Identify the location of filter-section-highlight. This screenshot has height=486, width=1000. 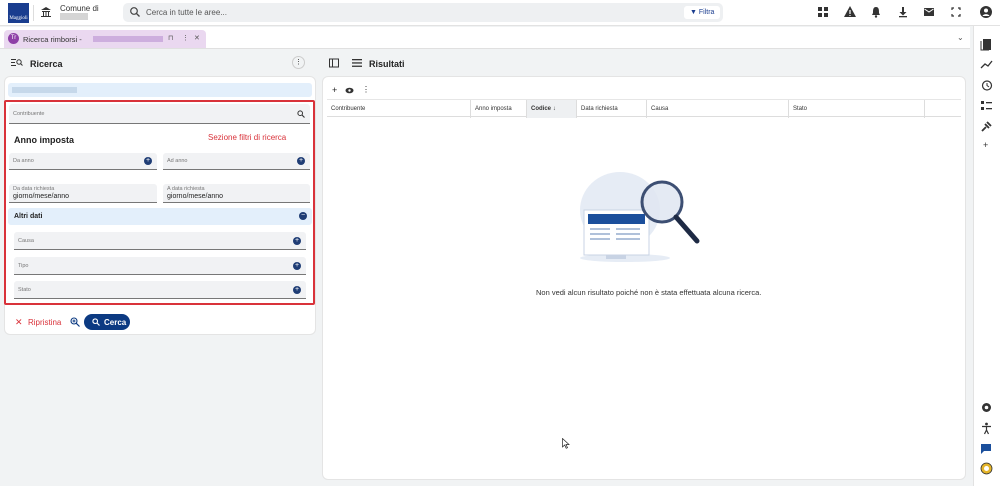
(159, 202).